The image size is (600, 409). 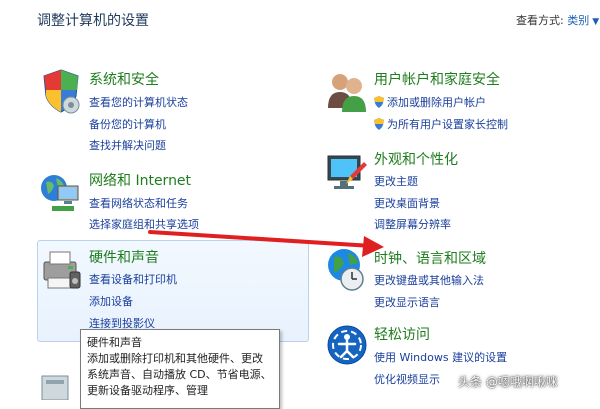 What do you see at coordinates (540, 20) in the screenshot?
I see `view-by-label: 查看方式:` at bounding box center [540, 20].